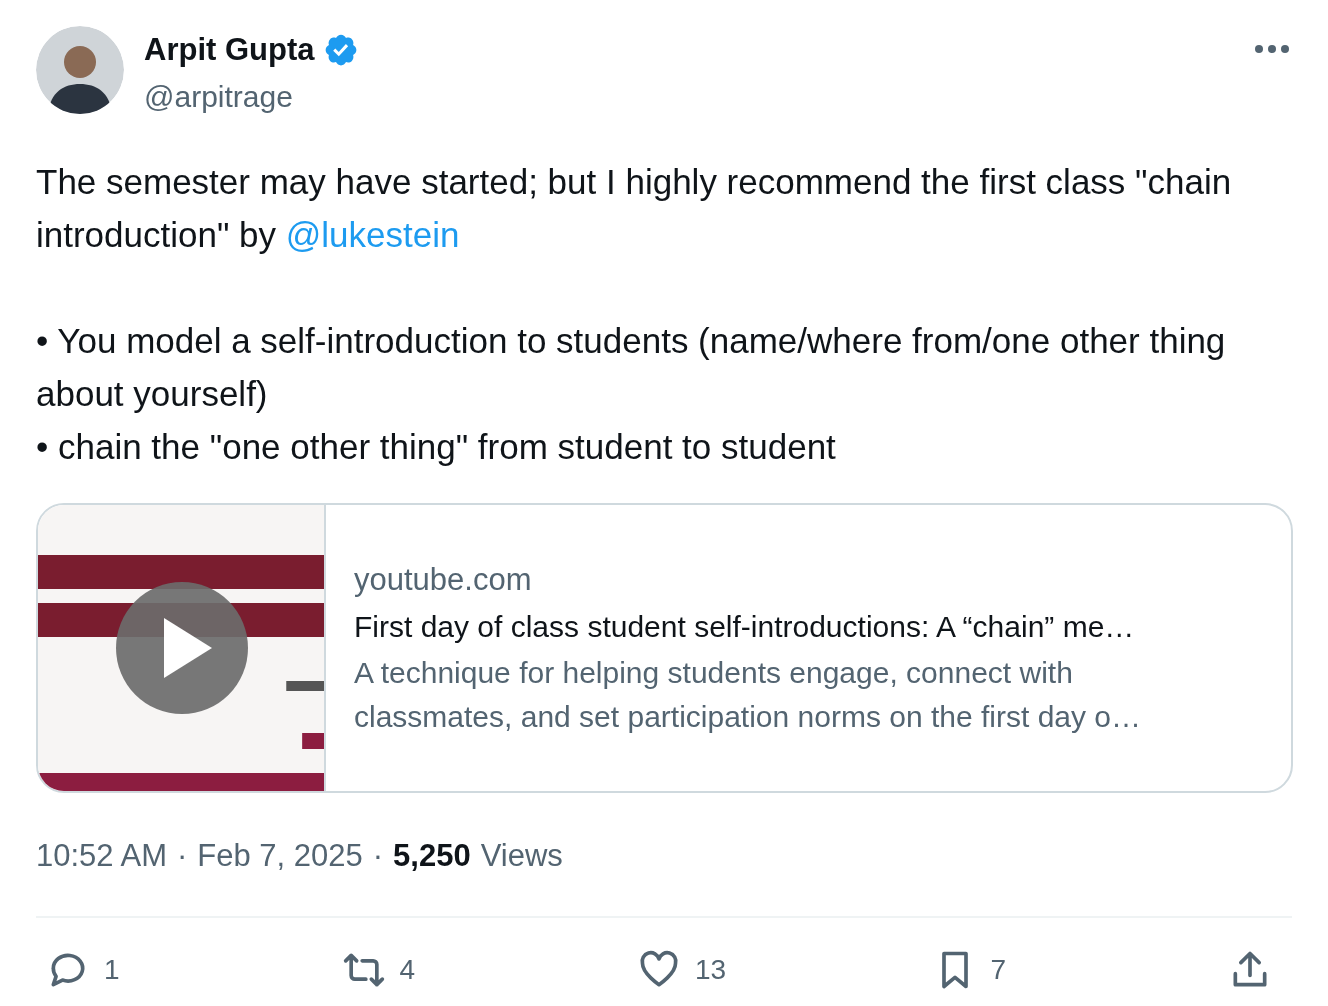 The image size is (1328, 1006). I want to click on play-icon, so click(182, 648).